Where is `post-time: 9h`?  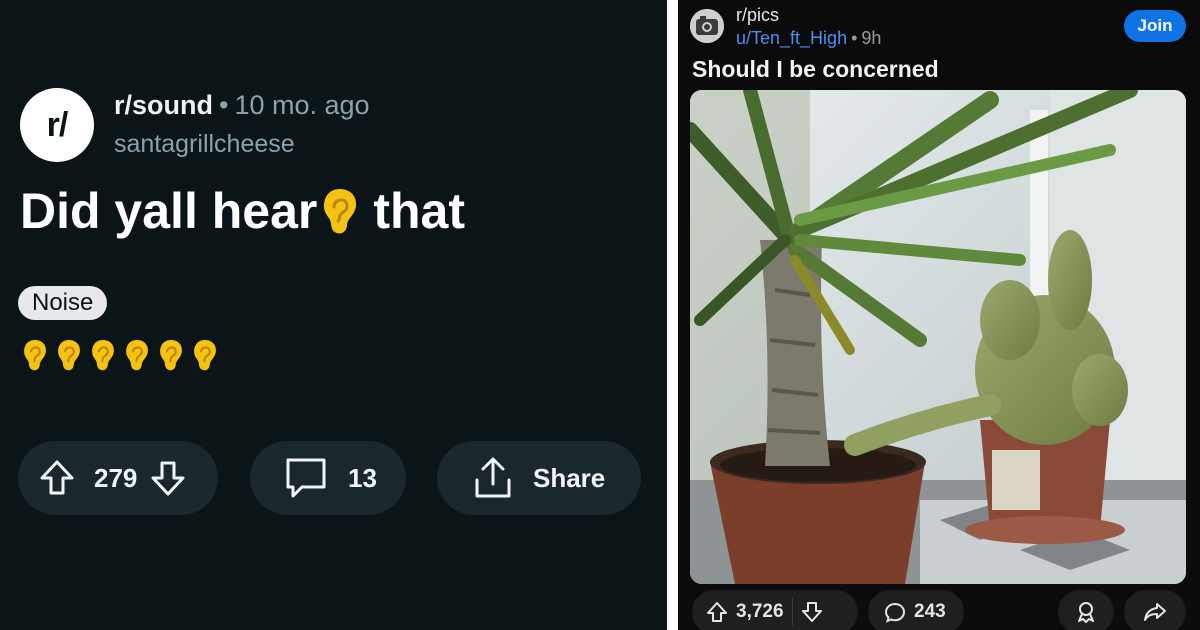
post-time: 9h is located at coordinates (871, 38).